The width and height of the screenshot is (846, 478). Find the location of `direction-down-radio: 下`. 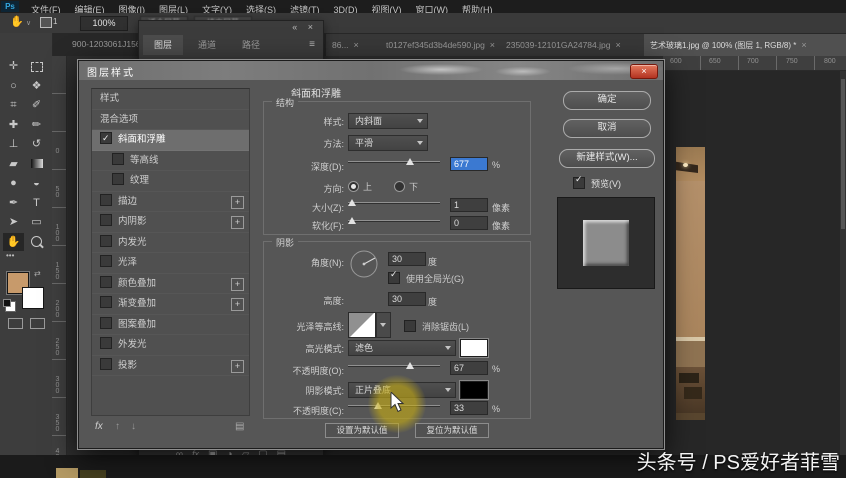

direction-down-radio: 下 is located at coordinates (406, 186).